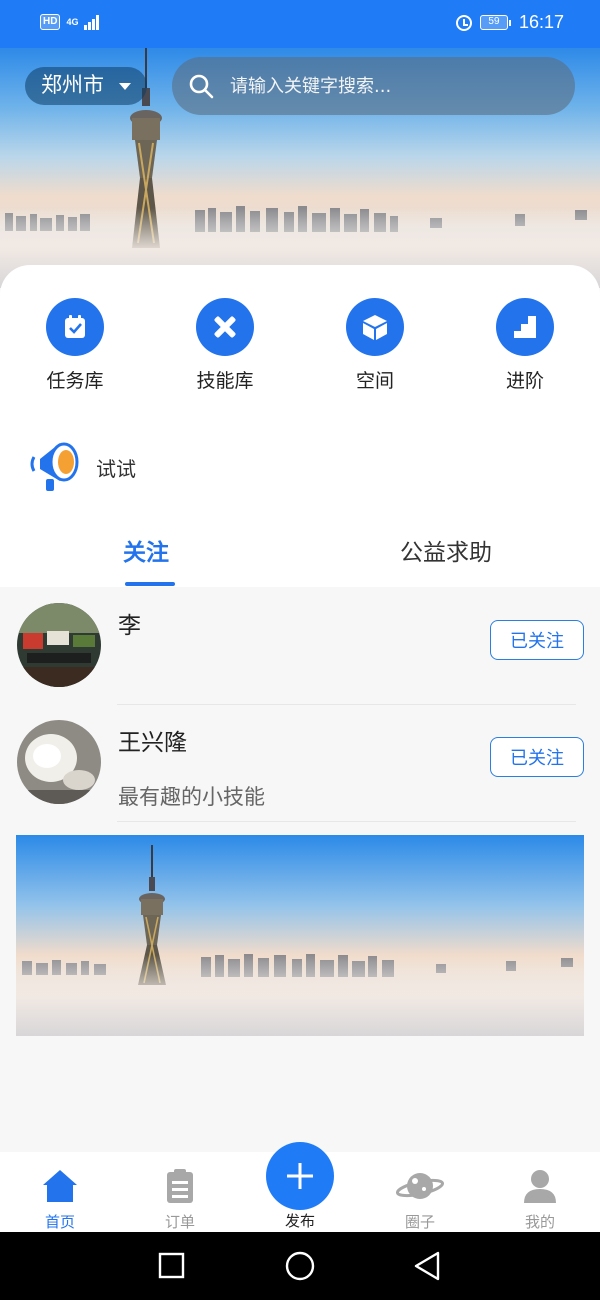  Describe the element at coordinates (420, 1199) in the screenshot. I see `nav-circle: 圈子` at that location.